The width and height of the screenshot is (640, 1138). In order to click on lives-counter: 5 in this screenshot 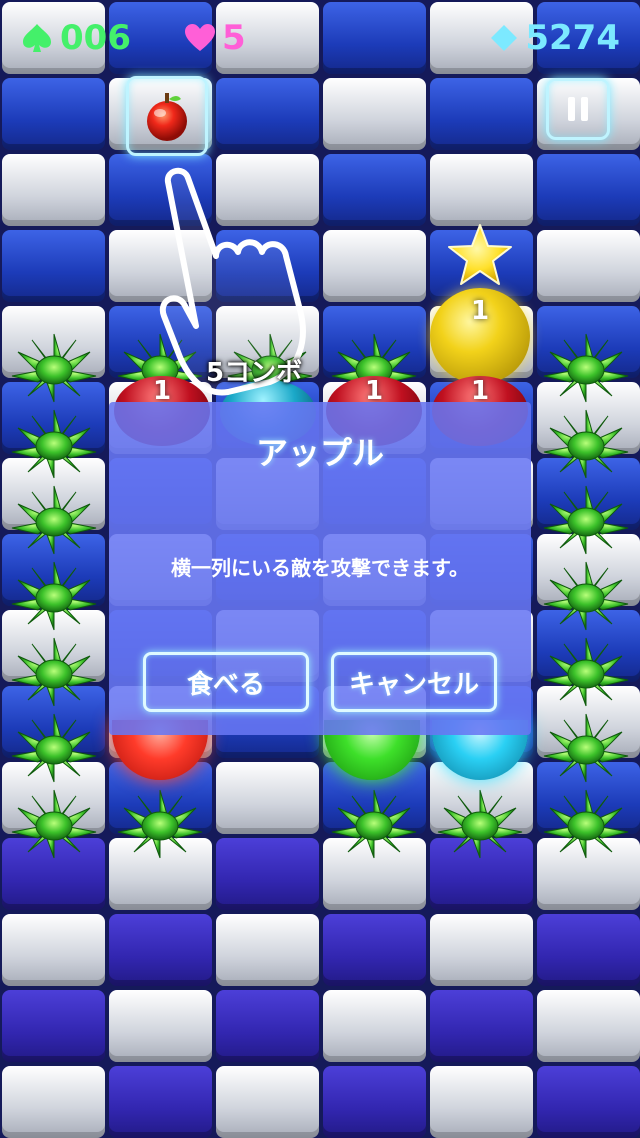, I will do `click(215, 38)`.